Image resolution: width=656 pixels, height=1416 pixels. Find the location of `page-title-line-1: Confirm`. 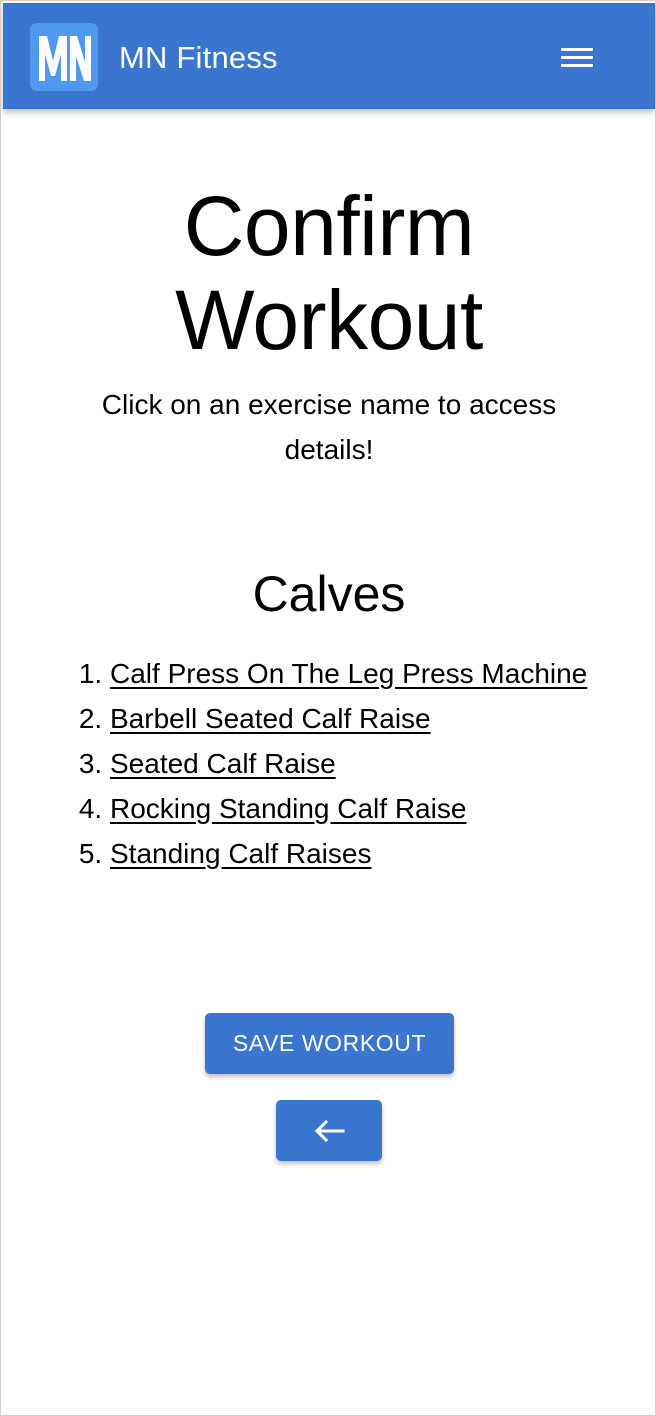

page-title-line-1: Confirm is located at coordinates (329, 226).